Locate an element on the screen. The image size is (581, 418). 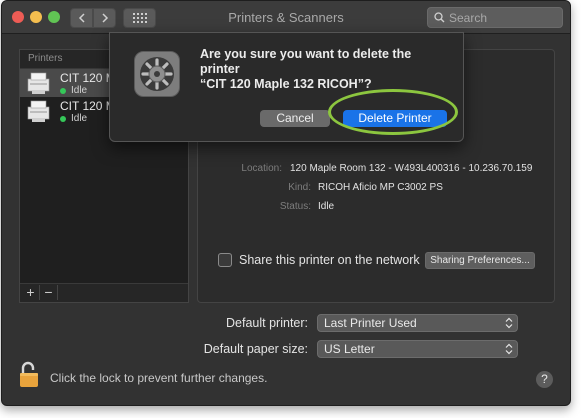
share-printer-checkbox is located at coordinates (225, 260).